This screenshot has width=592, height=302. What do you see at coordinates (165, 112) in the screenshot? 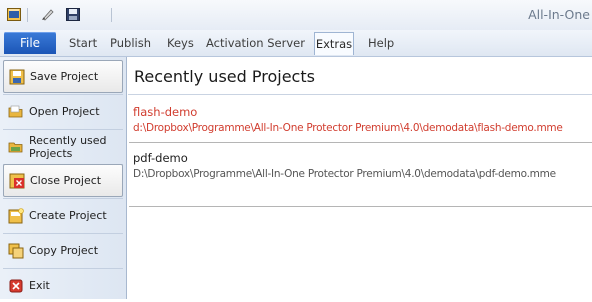
I see `project-name: flash-demo` at bounding box center [165, 112].